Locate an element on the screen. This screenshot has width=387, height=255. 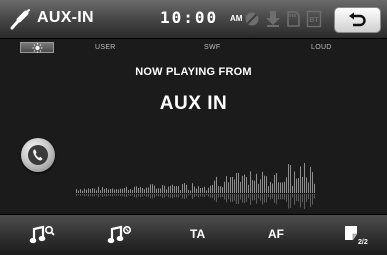
music-random-button is located at coordinates (117, 234).